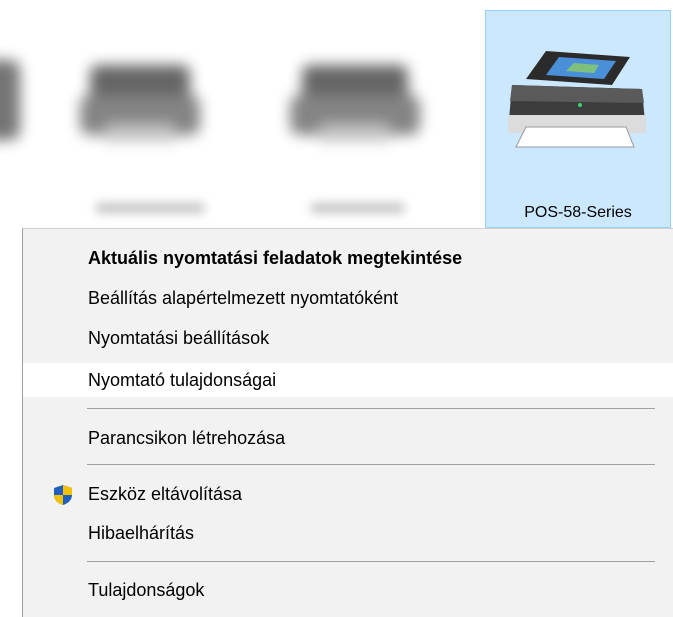  Describe the element at coordinates (165, 494) in the screenshot. I see `menu-item-label: Eszköz eltávolítása` at that location.